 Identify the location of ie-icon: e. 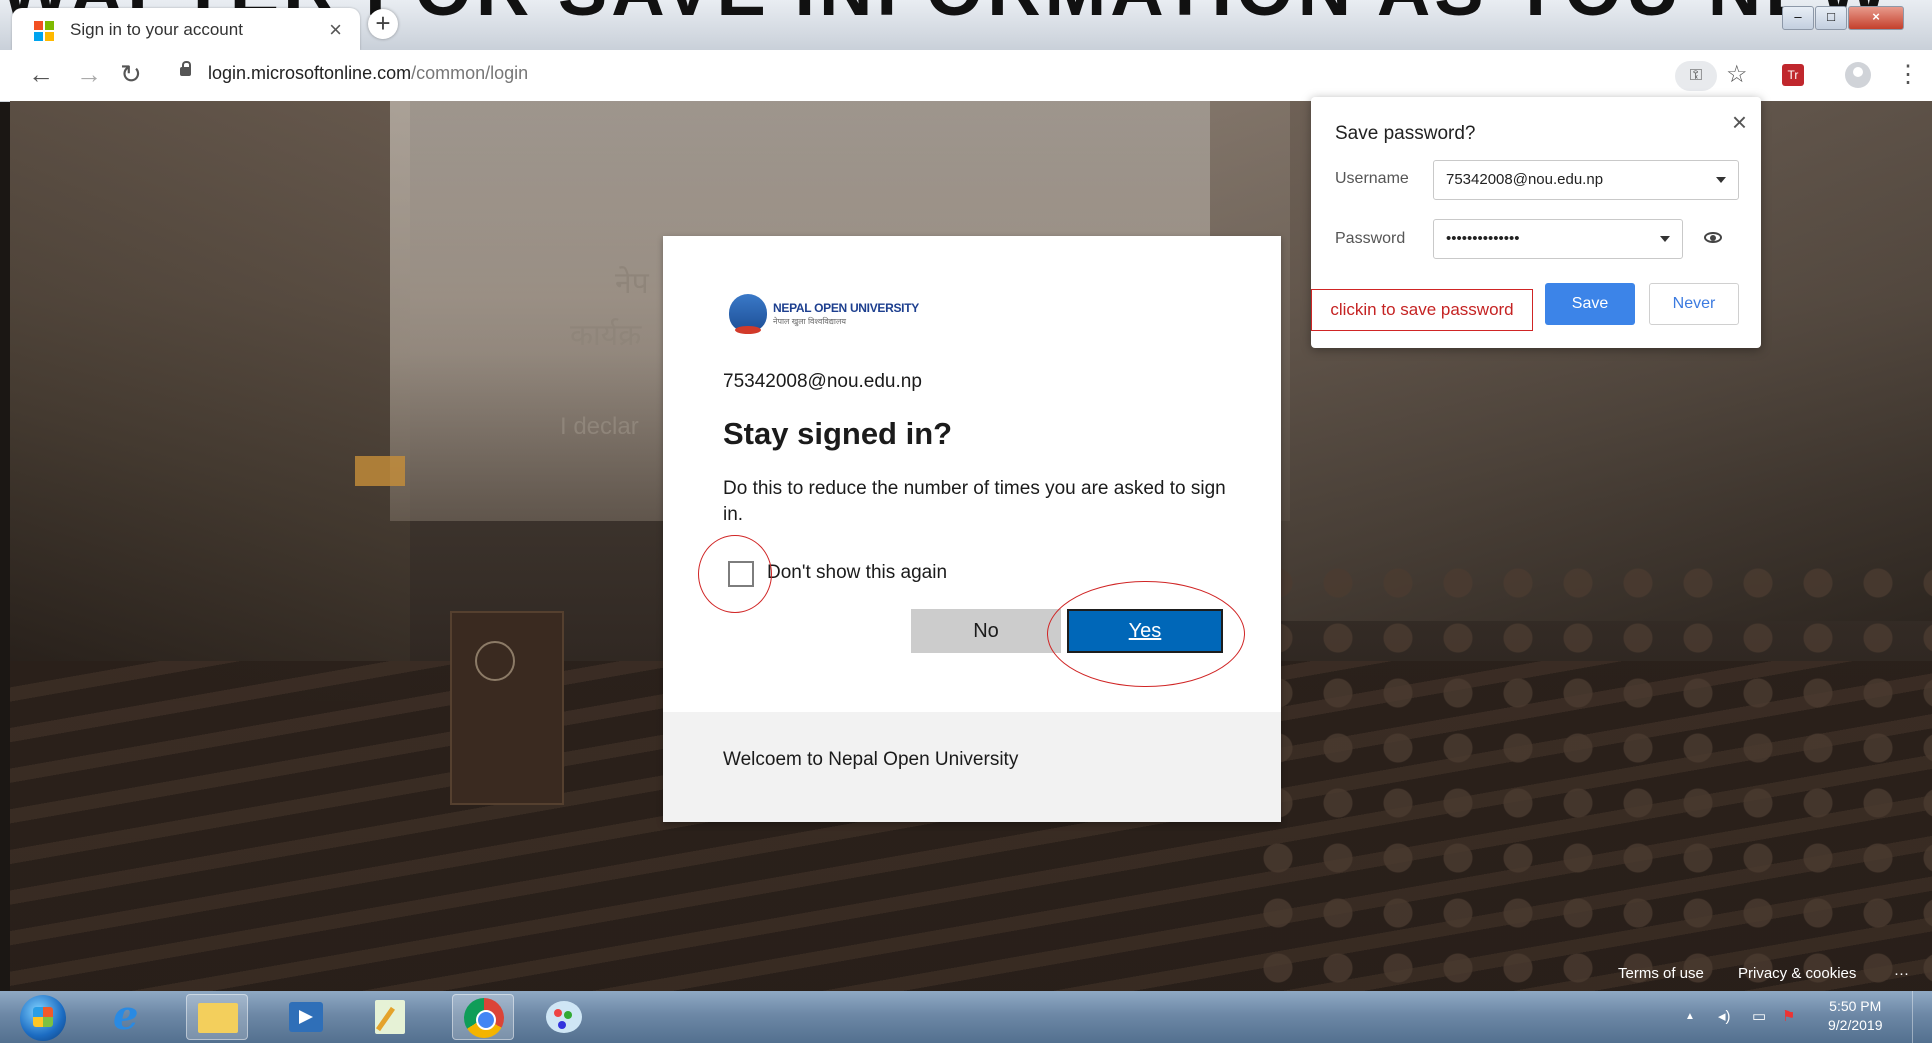
(126, 1015).